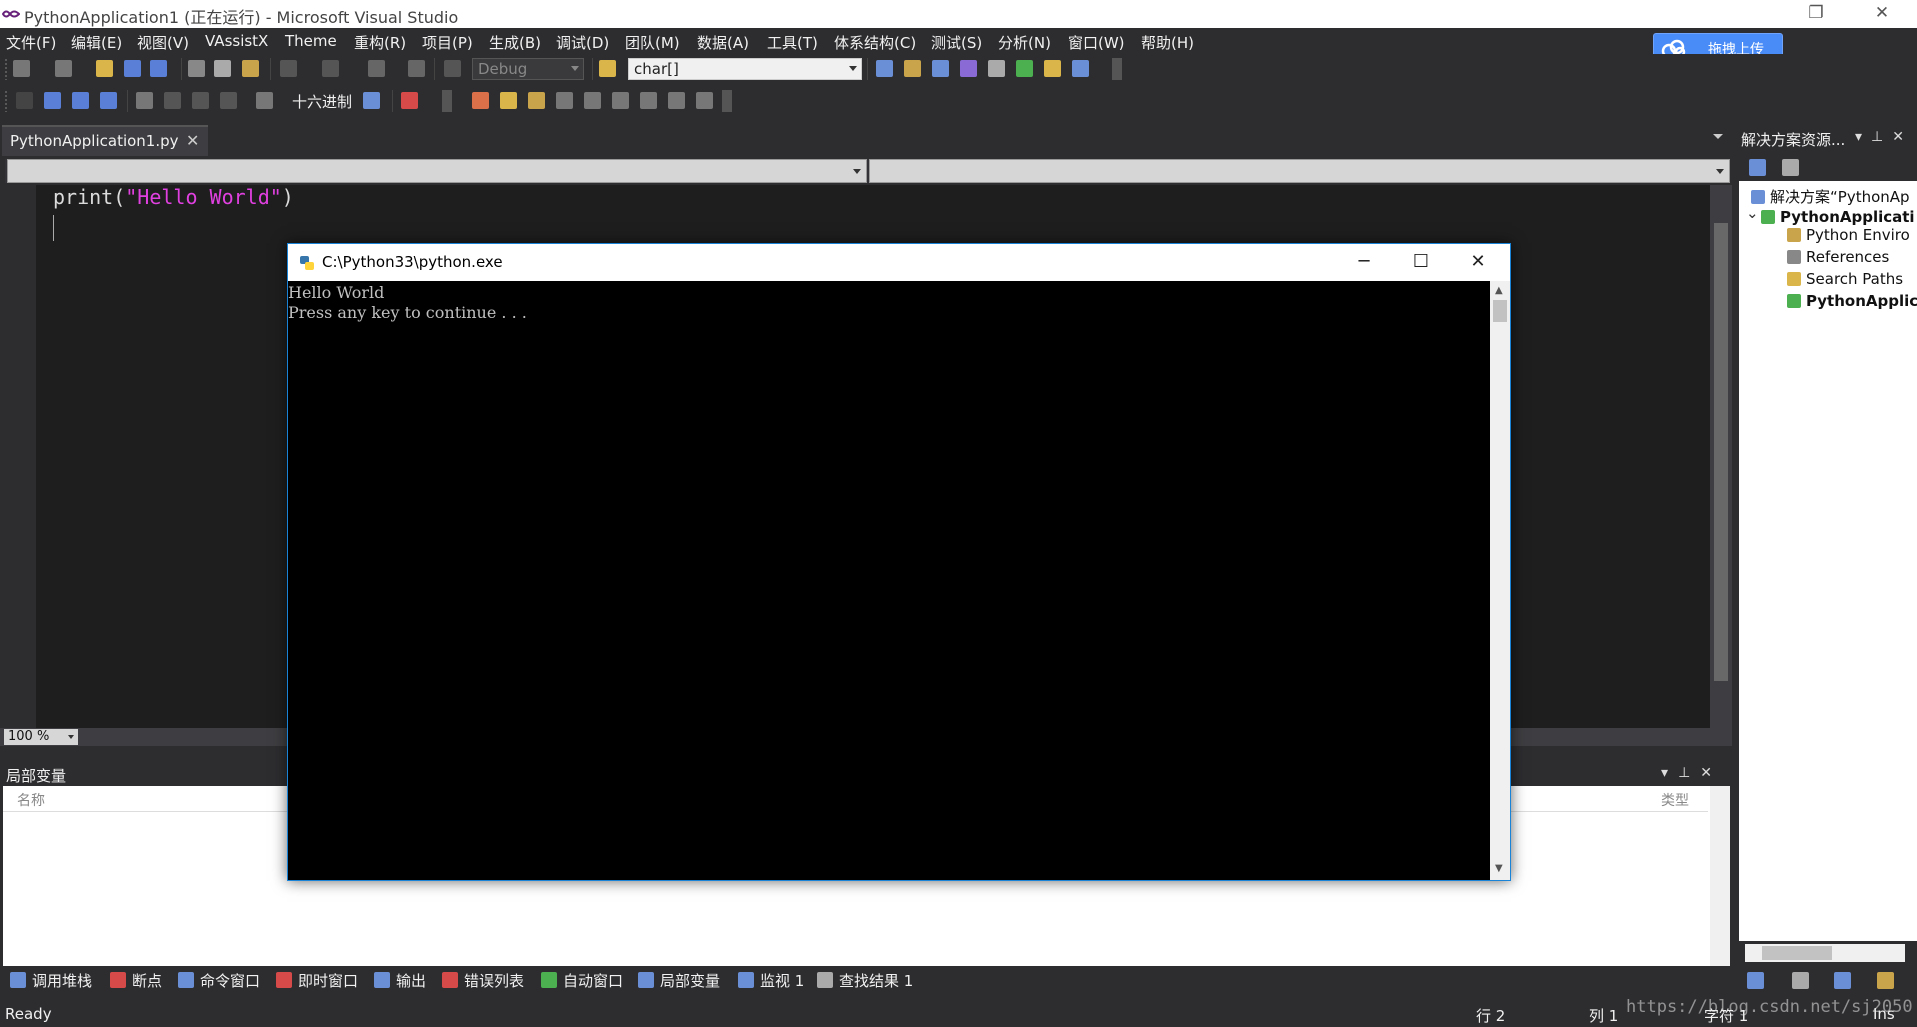 The height and width of the screenshot is (1027, 1917). I want to click on save-icon, so click(132, 68).